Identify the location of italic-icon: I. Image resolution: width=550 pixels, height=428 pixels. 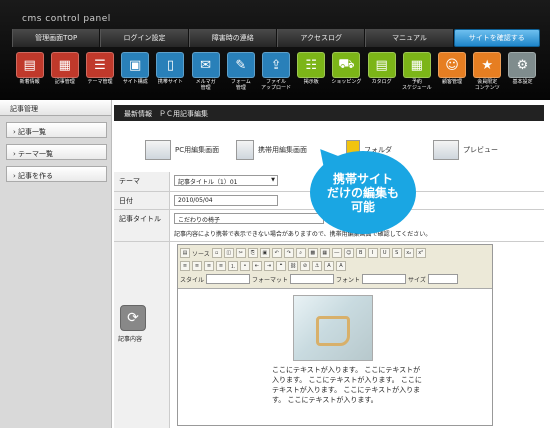
(372, 253).